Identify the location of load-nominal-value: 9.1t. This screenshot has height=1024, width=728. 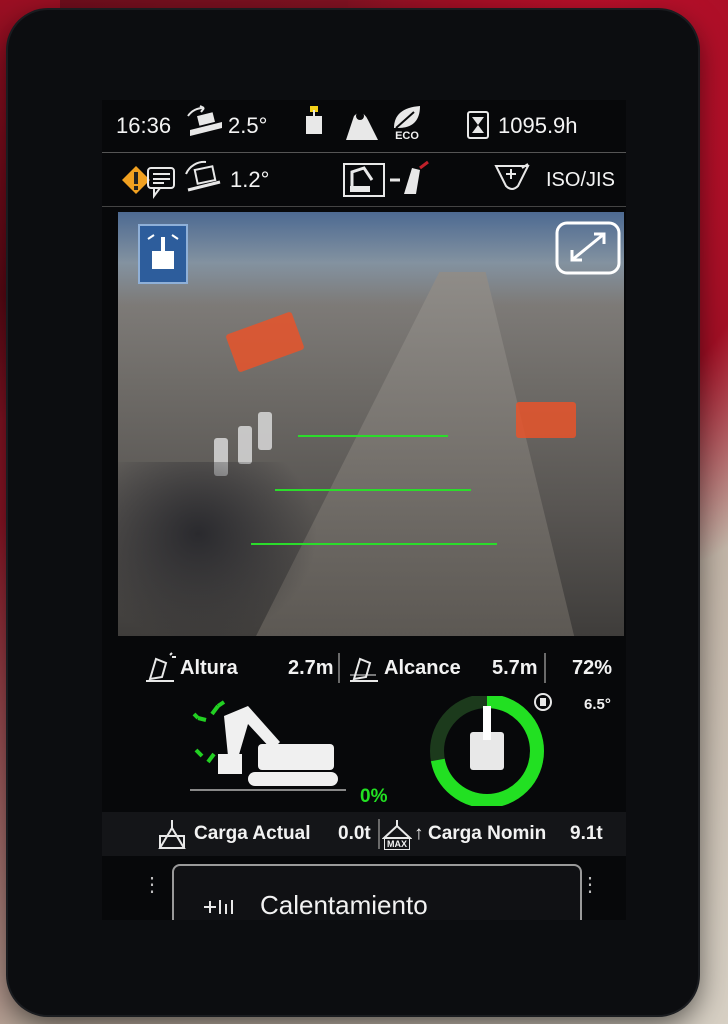
(586, 833).